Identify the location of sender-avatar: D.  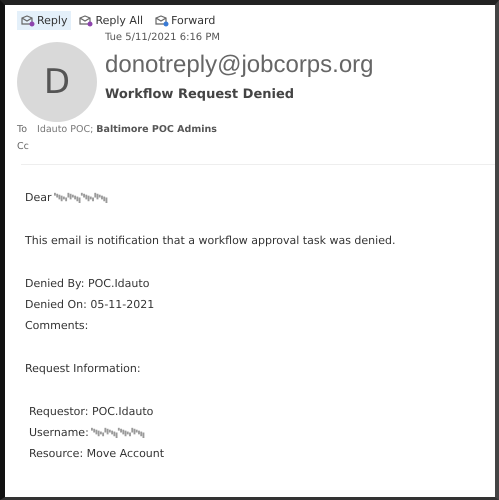
(57, 82).